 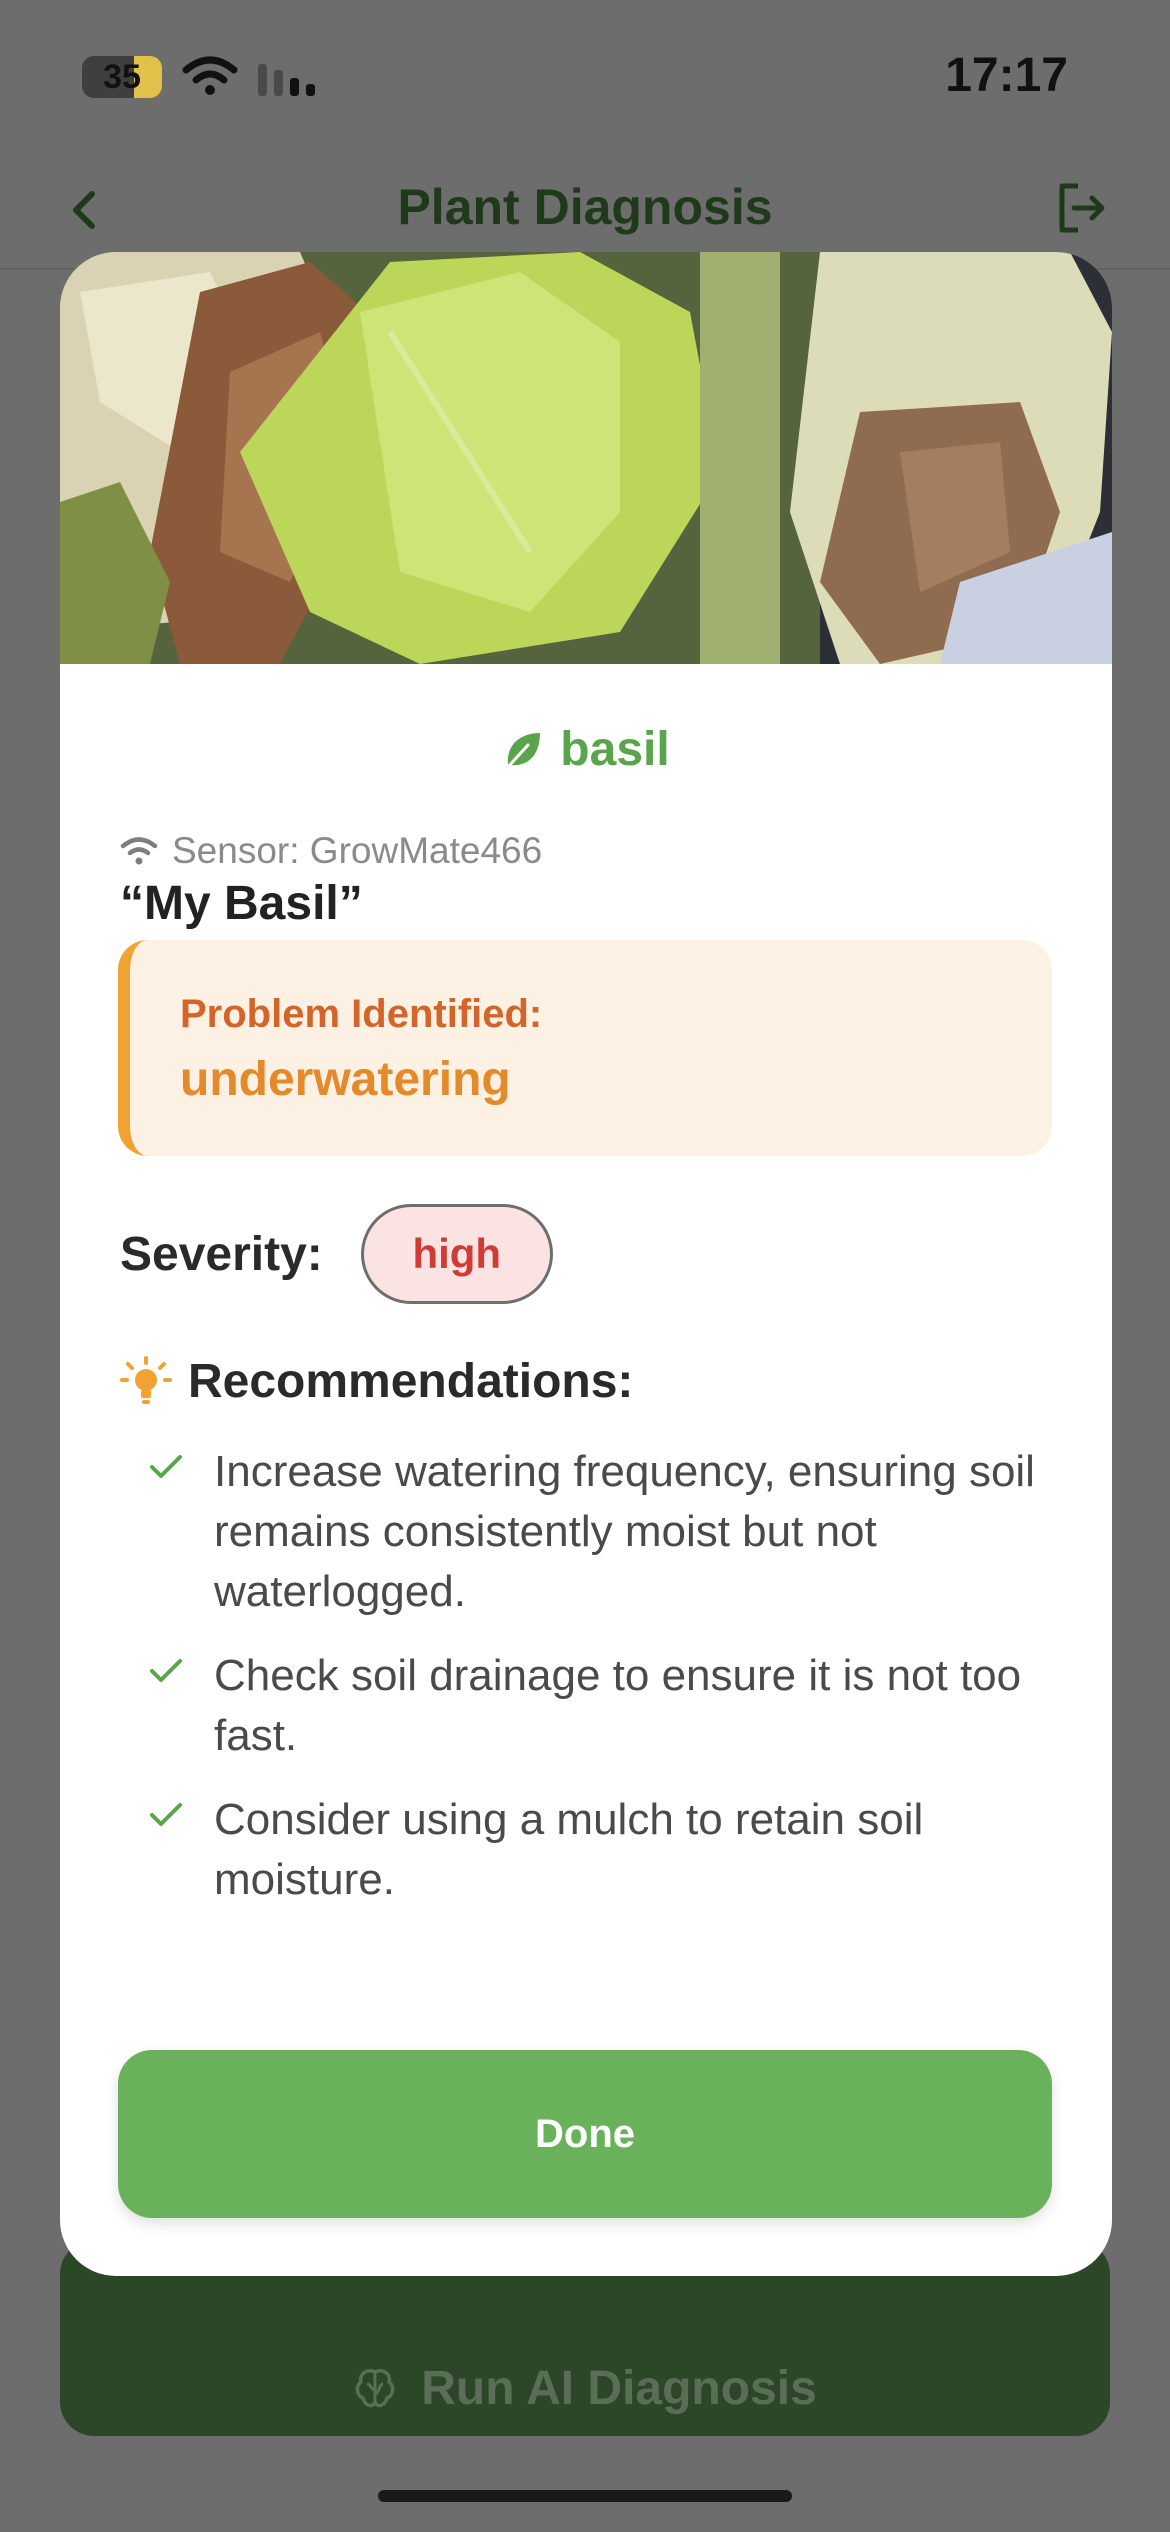 I want to click on plant-type: basil, so click(x=586, y=749).